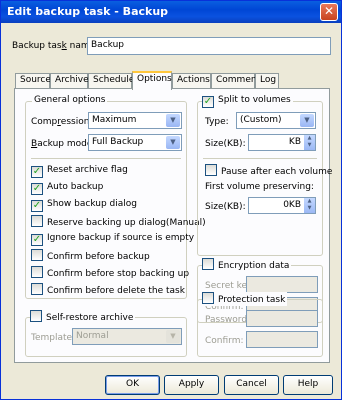 This screenshot has width=342, height=400. What do you see at coordinates (282, 205) in the screenshot?
I see `first-volume-size-input: 0KB ▲ ▼` at bounding box center [282, 205].